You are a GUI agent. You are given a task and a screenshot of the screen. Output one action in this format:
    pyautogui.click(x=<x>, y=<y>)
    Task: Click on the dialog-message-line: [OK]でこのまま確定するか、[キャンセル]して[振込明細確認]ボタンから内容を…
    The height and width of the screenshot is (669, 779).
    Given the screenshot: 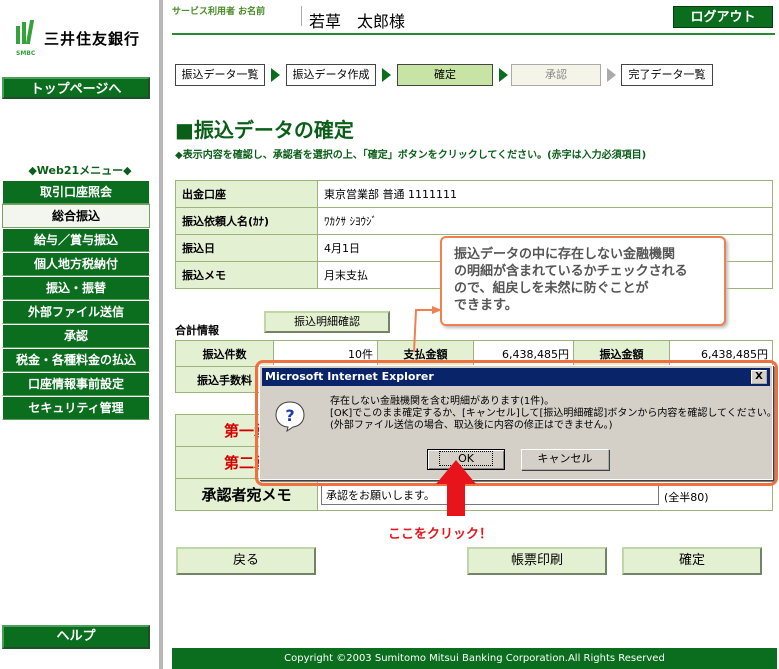 What is the action you would take?
    pyautogui.click(x=553, y=413)
    